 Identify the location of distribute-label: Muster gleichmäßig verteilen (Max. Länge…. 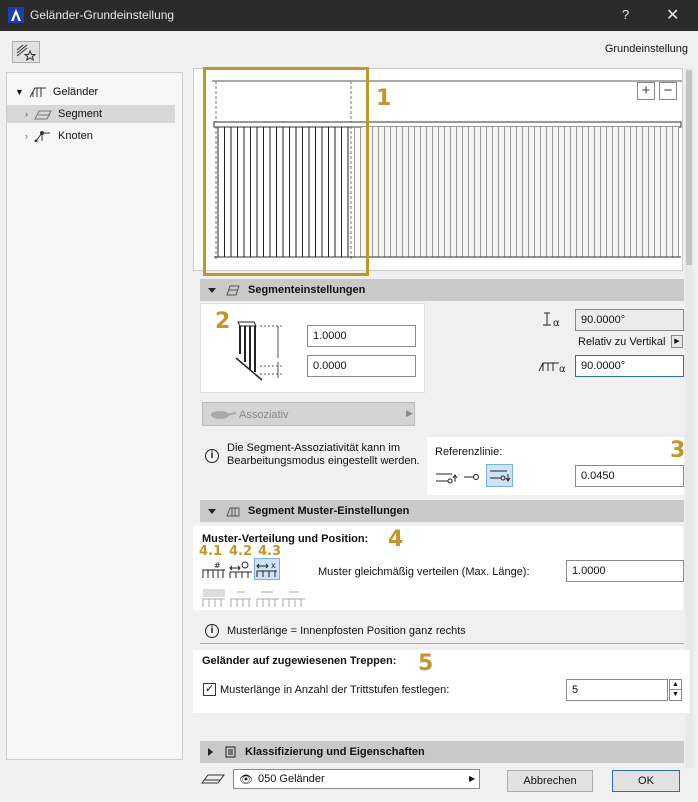
(424, 572).